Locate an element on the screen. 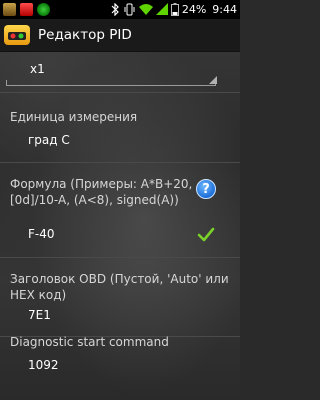 This screenshot has width=320, height=400. app-notification-icon is located at coordinates (9, 9).